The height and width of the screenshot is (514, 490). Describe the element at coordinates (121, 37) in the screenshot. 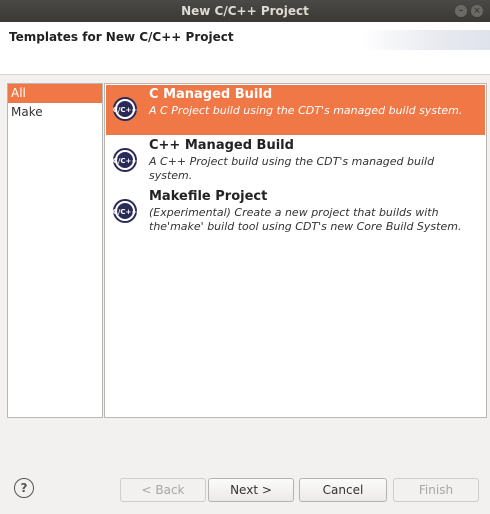

I see `page-title: Templates for New C/C++ Project` at that location.